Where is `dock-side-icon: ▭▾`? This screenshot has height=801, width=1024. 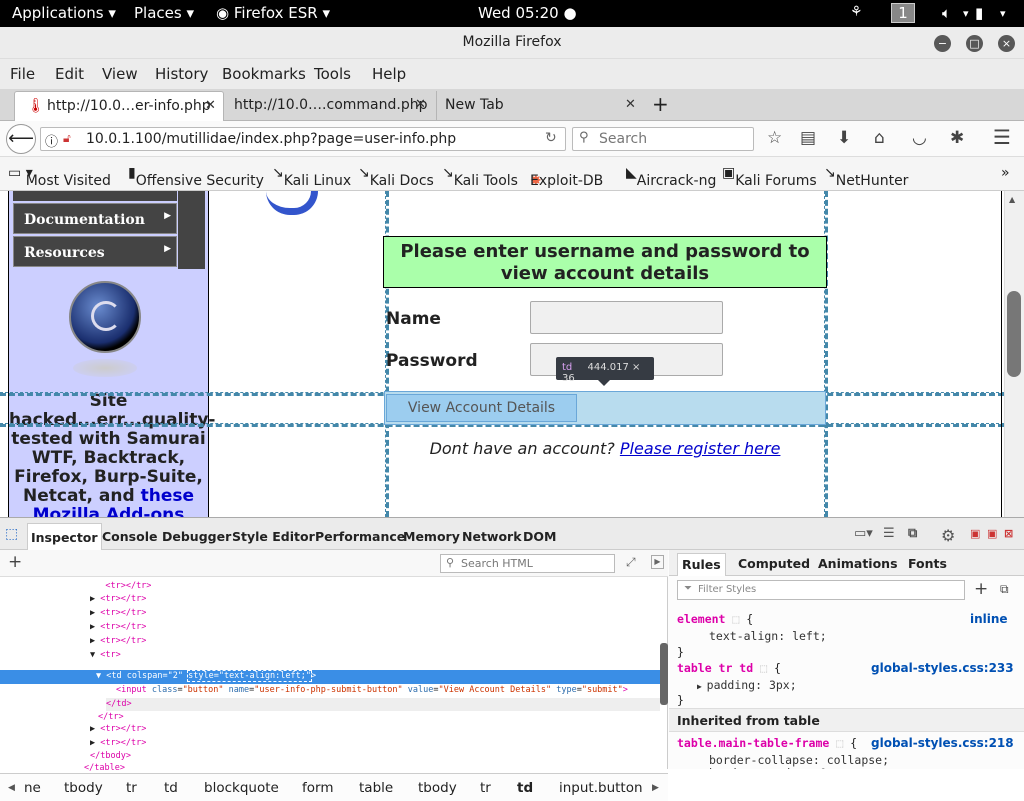 dock-side-icon: ▭▾ is located at coordinates (863, 533).